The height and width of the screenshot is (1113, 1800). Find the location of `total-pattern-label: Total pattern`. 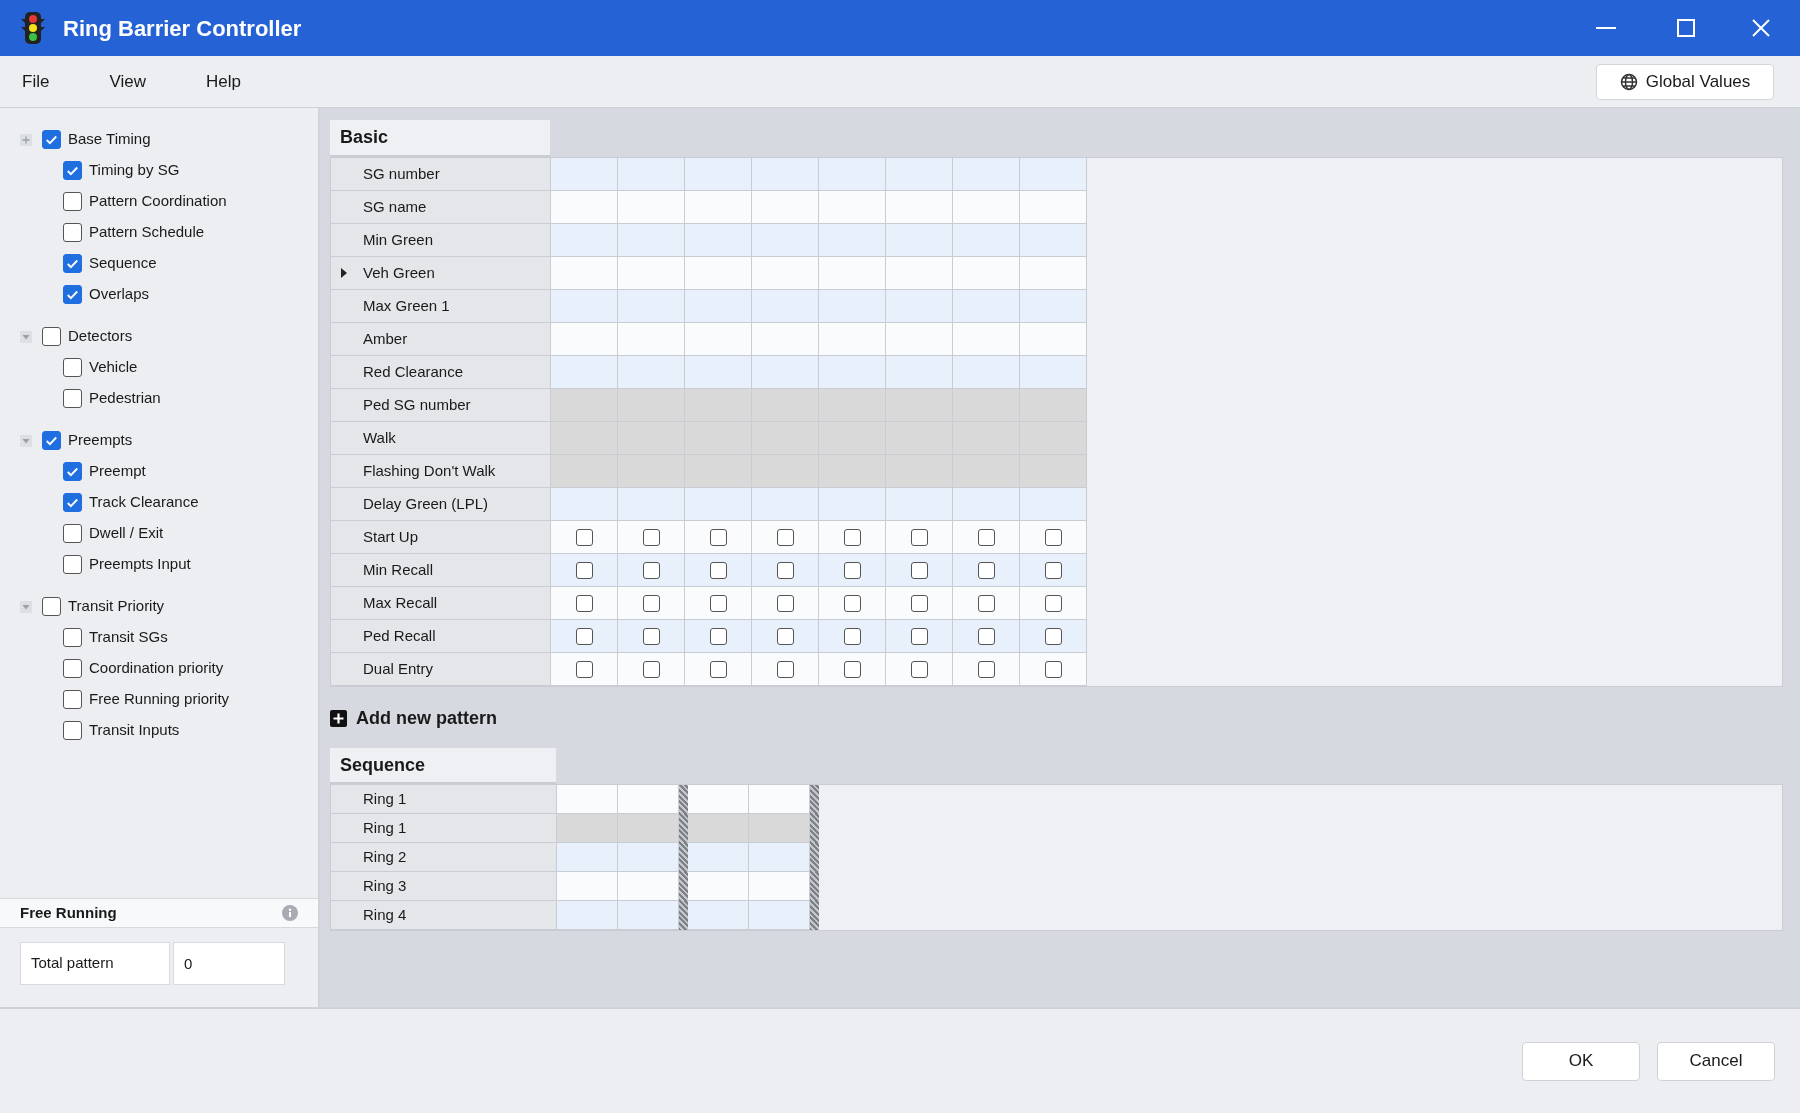

total-pattern-label: Total pattern is located at coordinates (95, 963).